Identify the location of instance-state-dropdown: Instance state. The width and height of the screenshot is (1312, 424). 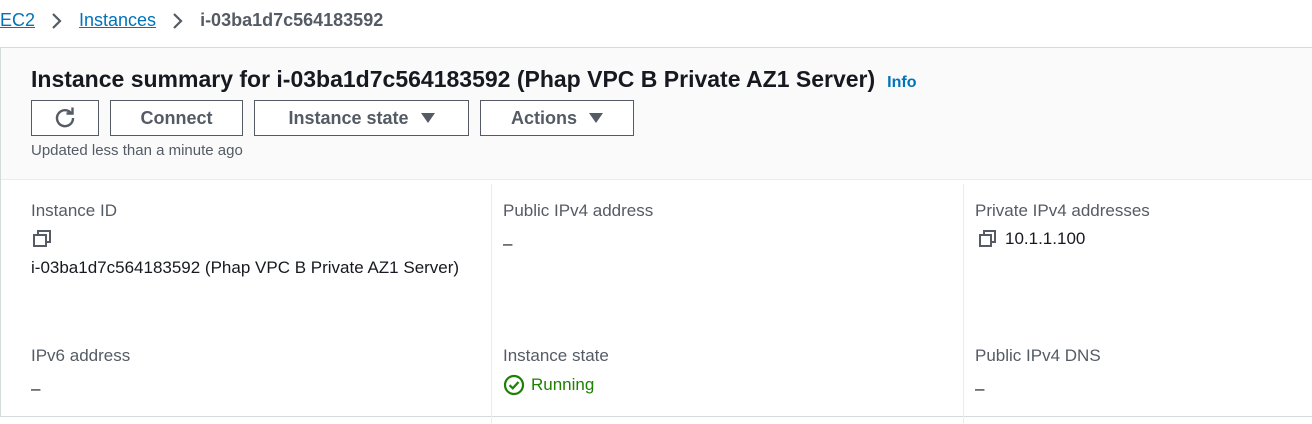
(361, 118).